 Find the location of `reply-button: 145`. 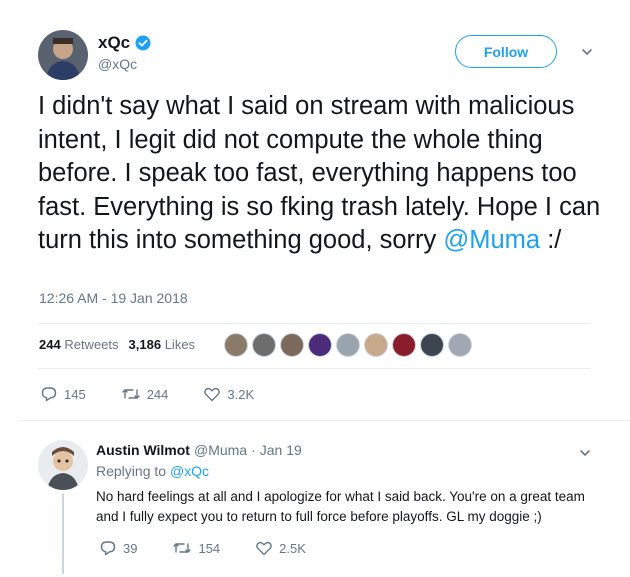

reply-button: 145 is located at coordinates (63, 394).